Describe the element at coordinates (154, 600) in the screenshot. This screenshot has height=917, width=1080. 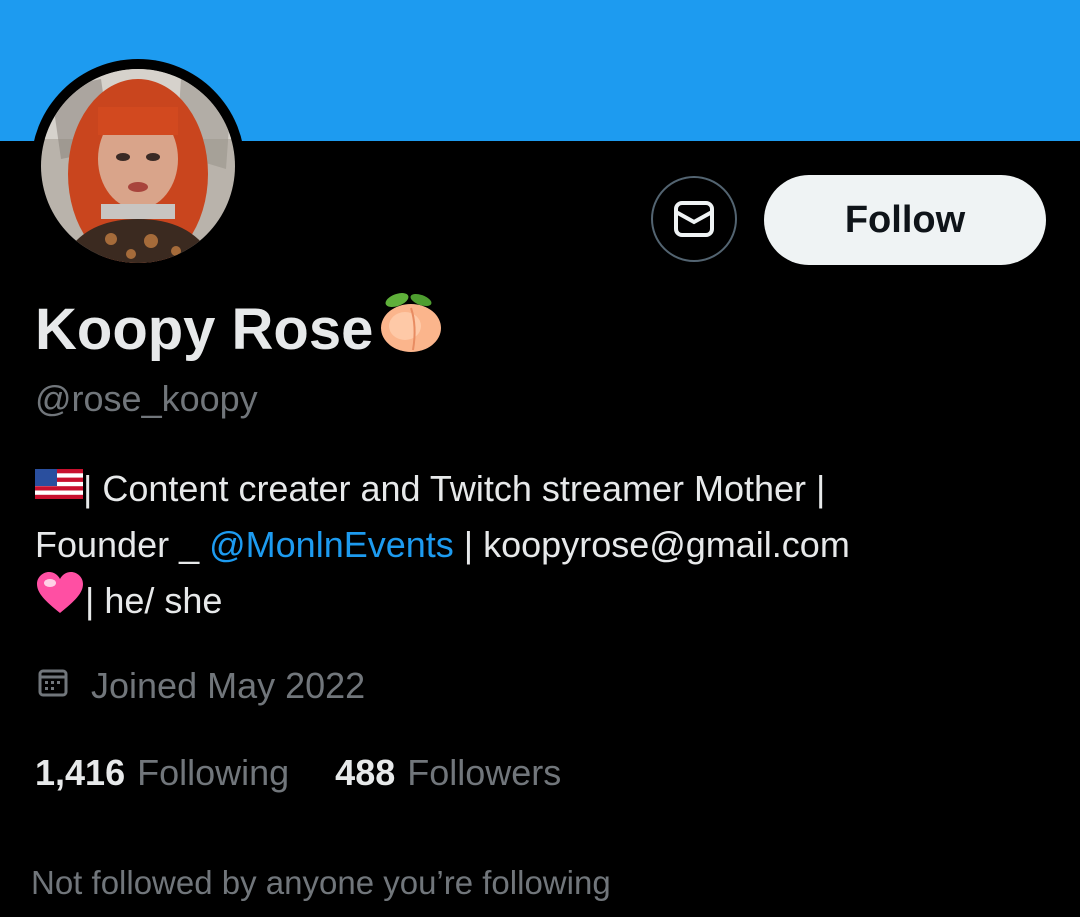
I see `bio-text: | he/ she` at that location.